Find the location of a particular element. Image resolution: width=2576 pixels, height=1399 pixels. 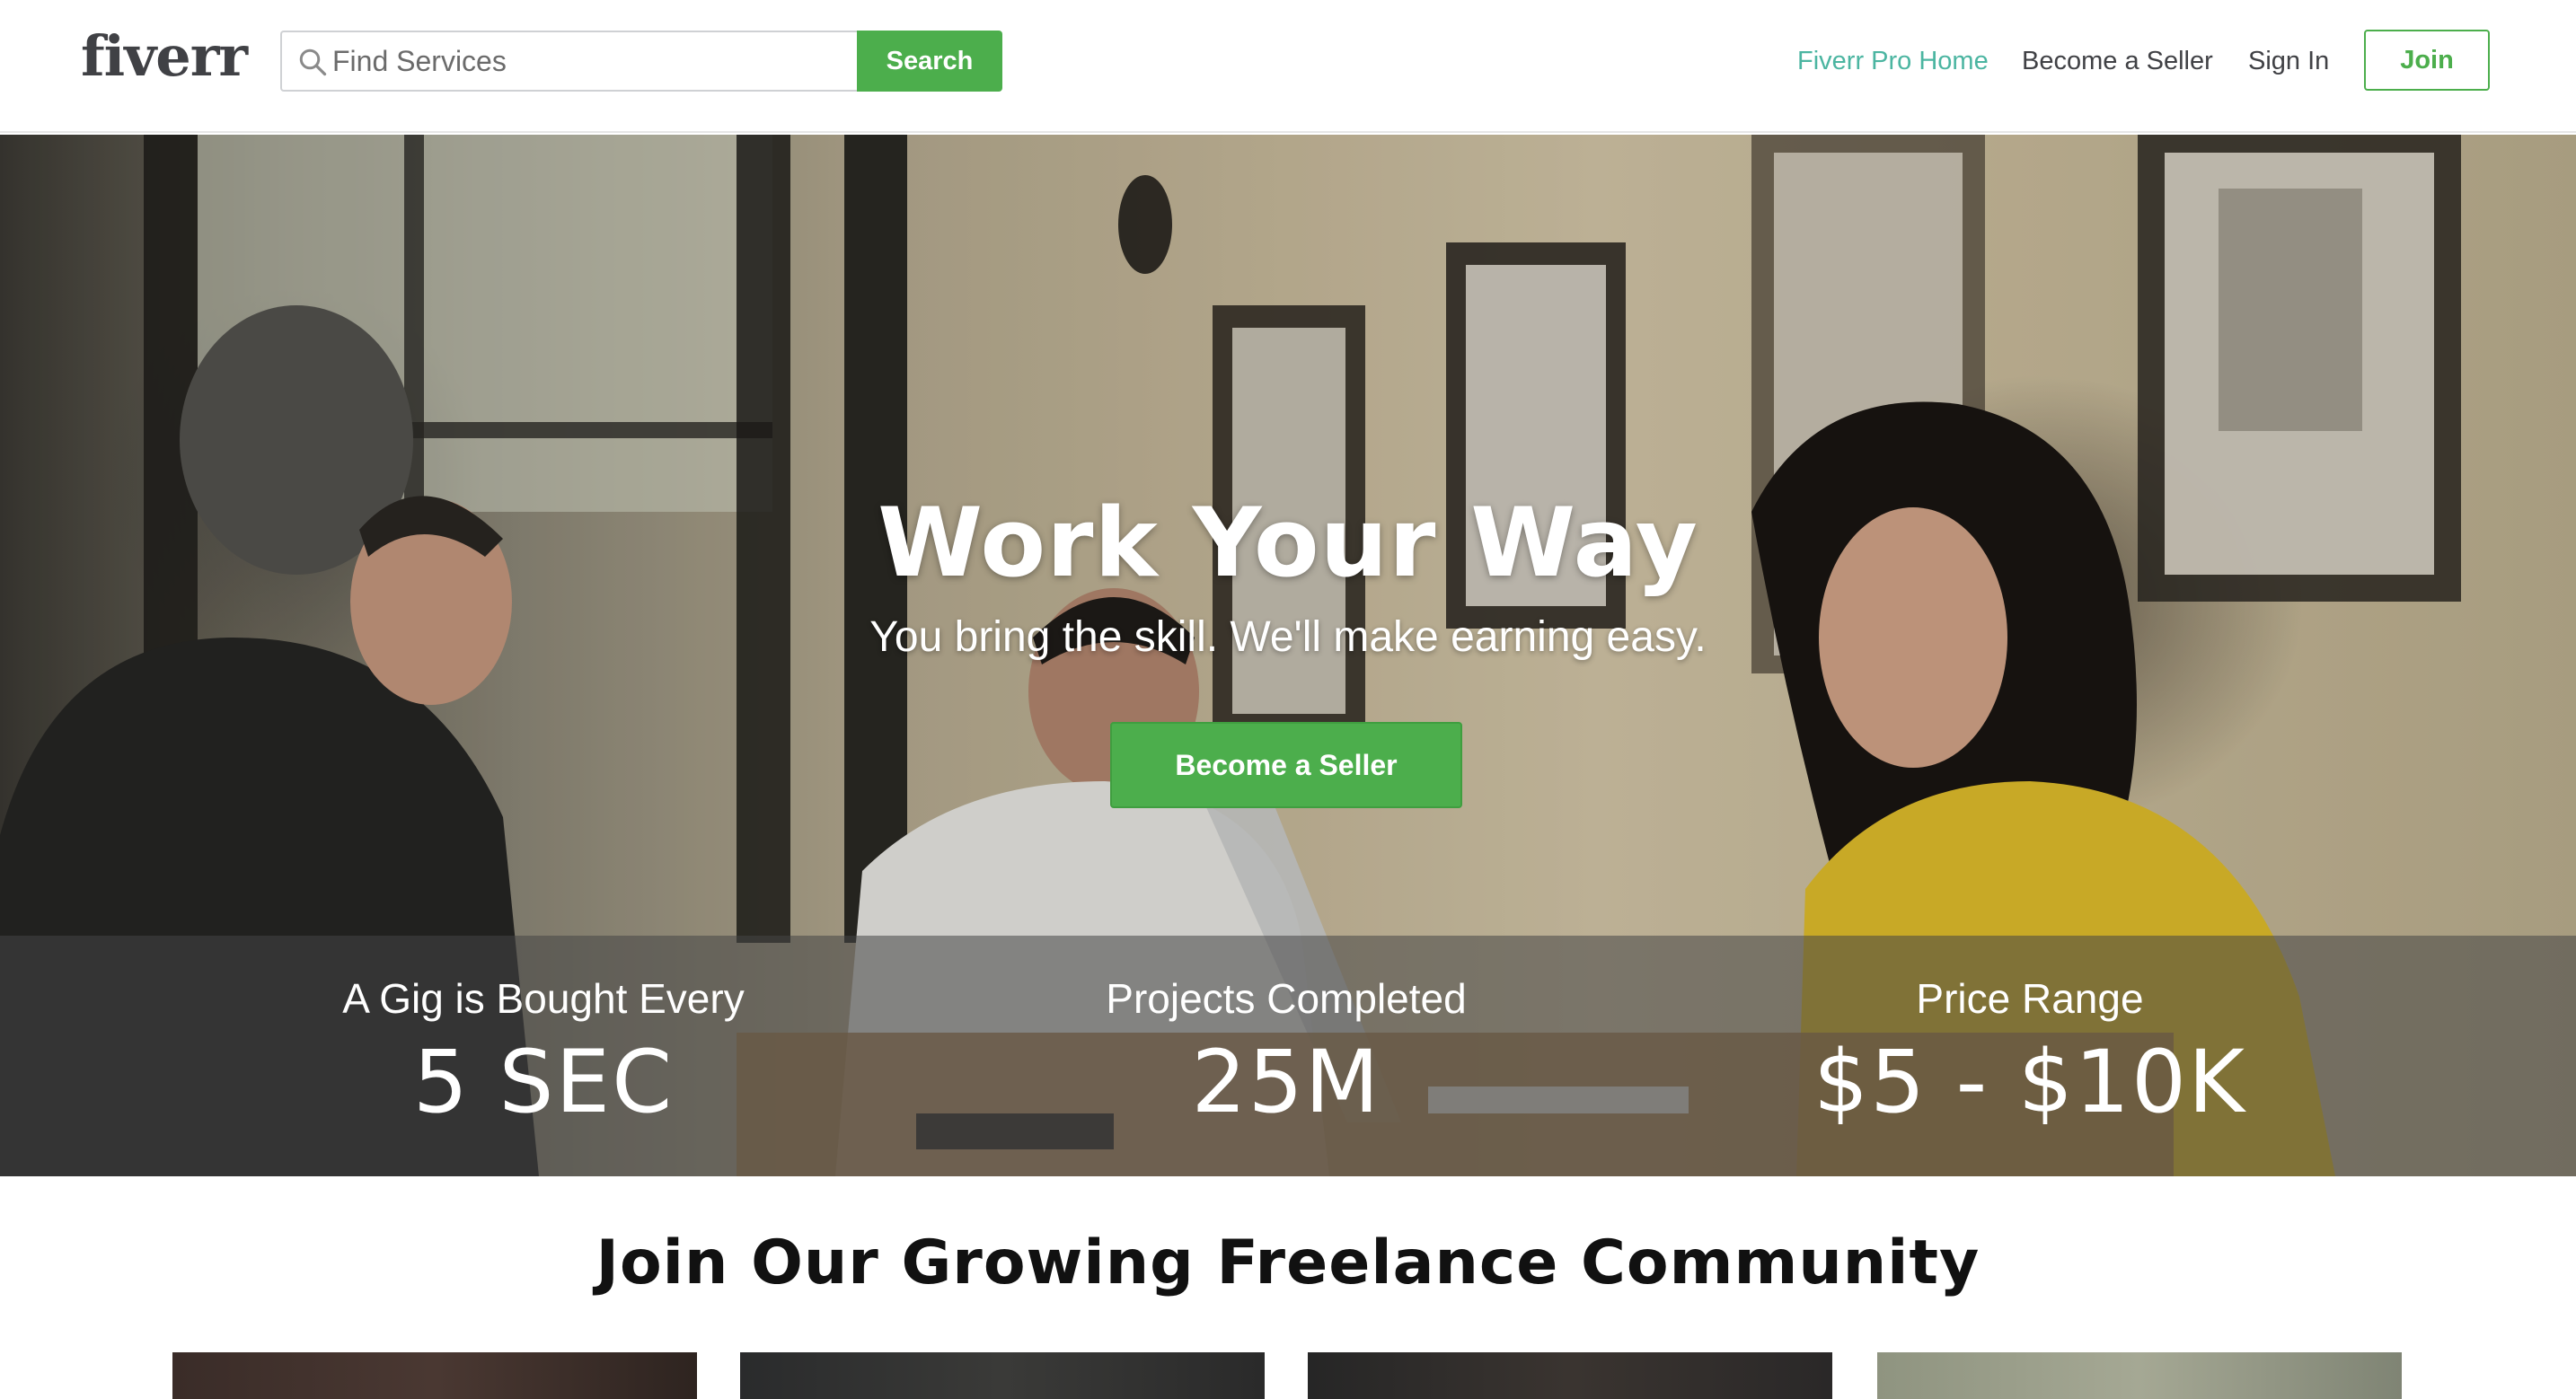

stat-projects-completed: Projects Completed 25M is located at coordinates (1286, 1056).